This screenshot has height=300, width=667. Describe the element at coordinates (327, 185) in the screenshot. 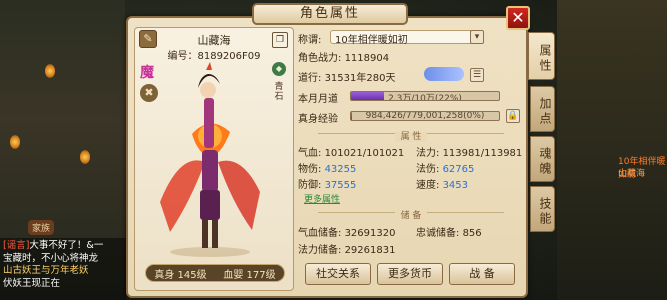

I see `defense-stat: 防御: 37555` at that location.